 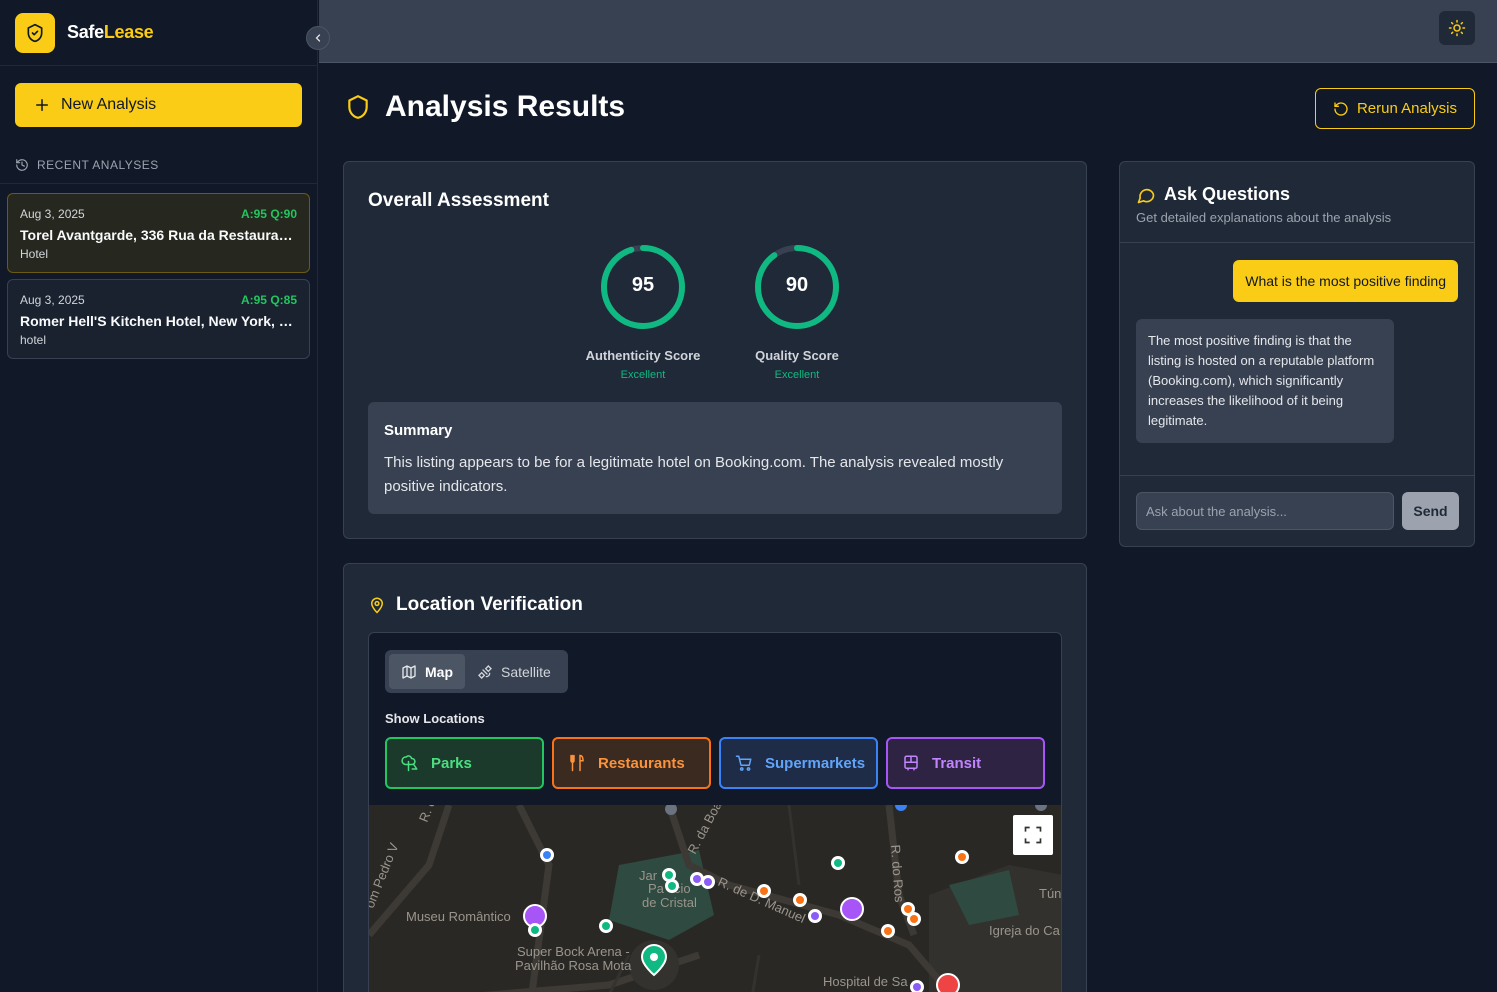 I want to click on map-label-palacio: Pa, so click(x=656, y=888).